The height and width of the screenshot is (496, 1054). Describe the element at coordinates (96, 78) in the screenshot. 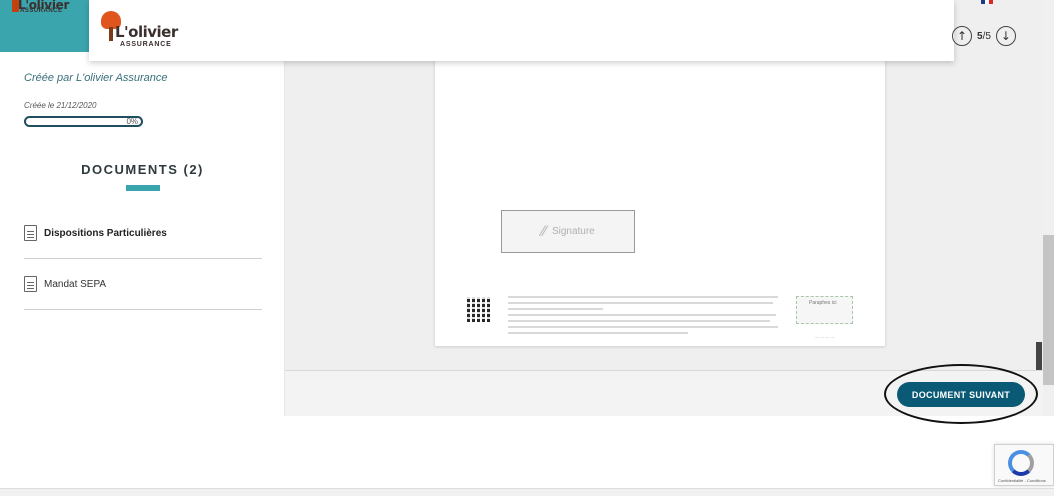

I see `creator-text: Créée par L'olivier Assurance` at that location.